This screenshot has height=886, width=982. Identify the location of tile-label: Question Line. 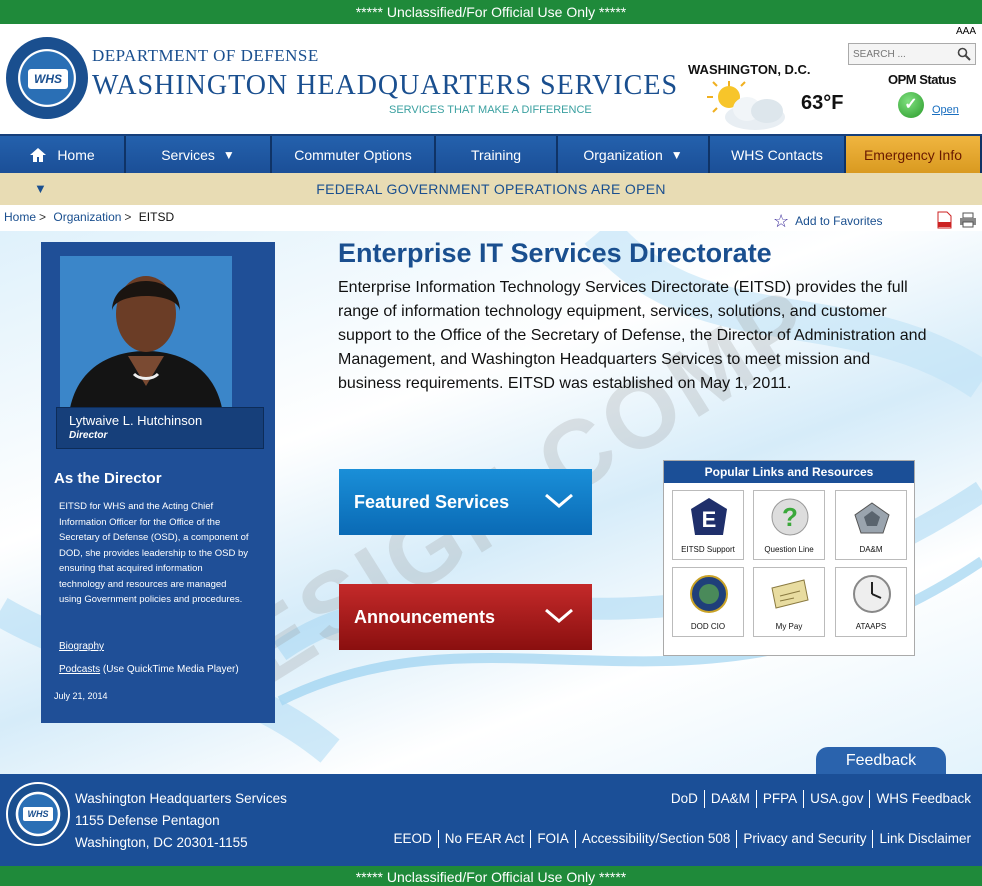
(789, 549).